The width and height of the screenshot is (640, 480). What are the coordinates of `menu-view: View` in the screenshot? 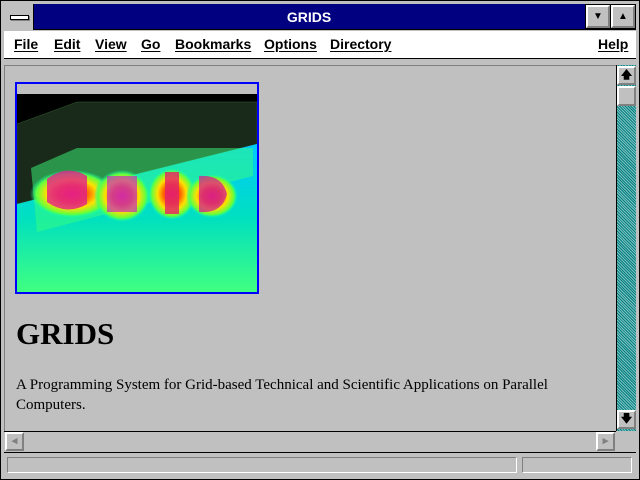 It's located at (111, 44).